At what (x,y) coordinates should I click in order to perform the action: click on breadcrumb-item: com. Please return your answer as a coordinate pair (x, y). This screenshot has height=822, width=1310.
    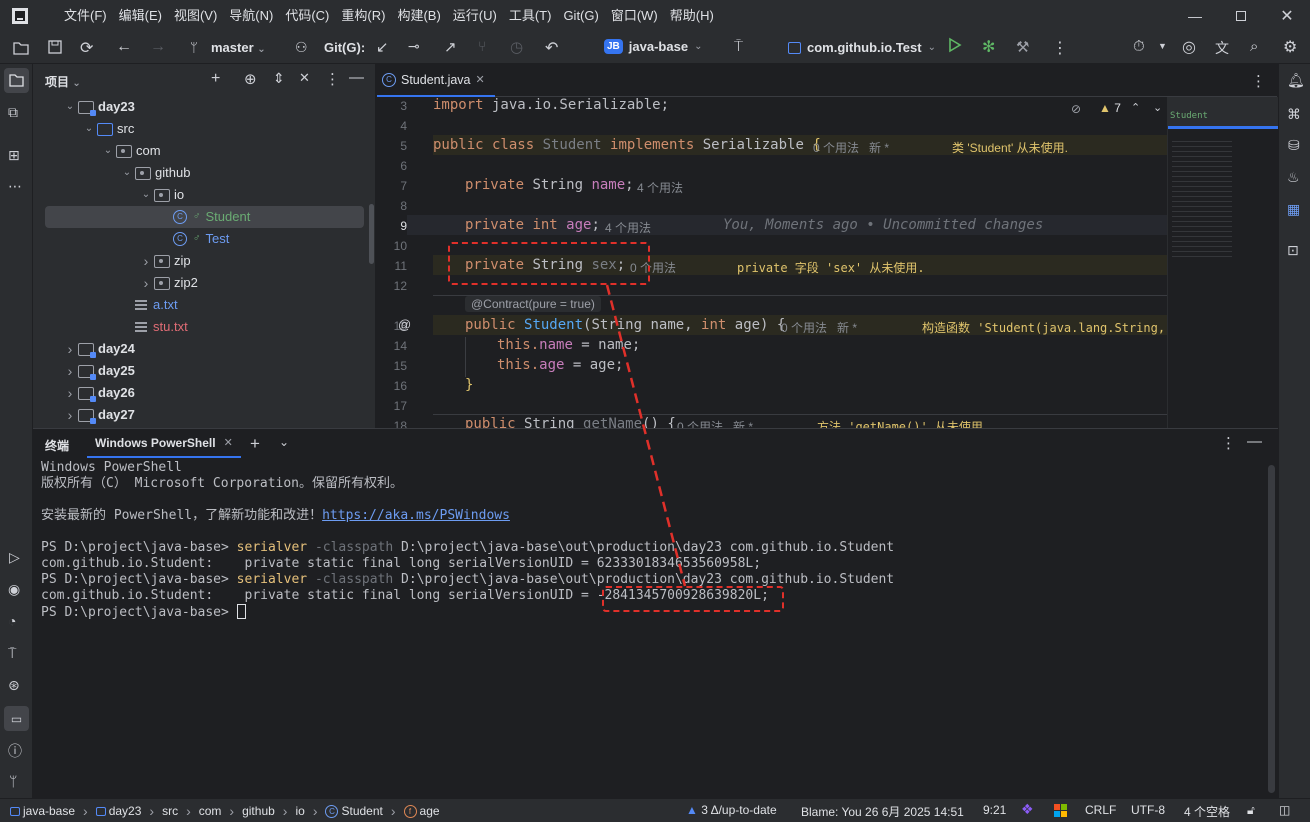
    Looking at the image, I should click on (210, 811).